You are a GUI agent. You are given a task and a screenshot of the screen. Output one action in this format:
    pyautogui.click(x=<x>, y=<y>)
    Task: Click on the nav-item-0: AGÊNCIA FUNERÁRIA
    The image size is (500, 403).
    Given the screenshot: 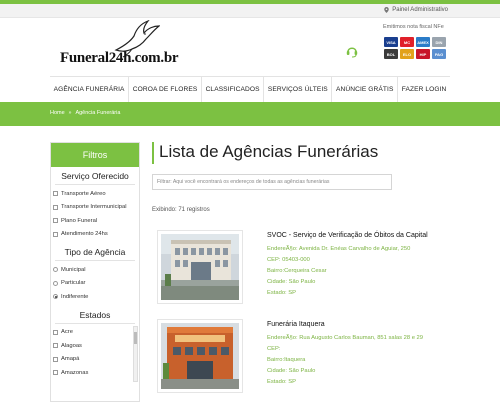 What is the action you would take?
    pyautogui.click(x=90, y=89)
    